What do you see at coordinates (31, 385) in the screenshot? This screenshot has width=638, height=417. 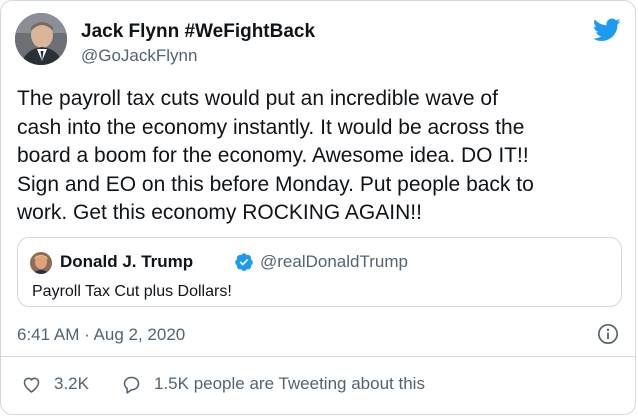 I see `heart-icon` at bounding box center [31, 385].